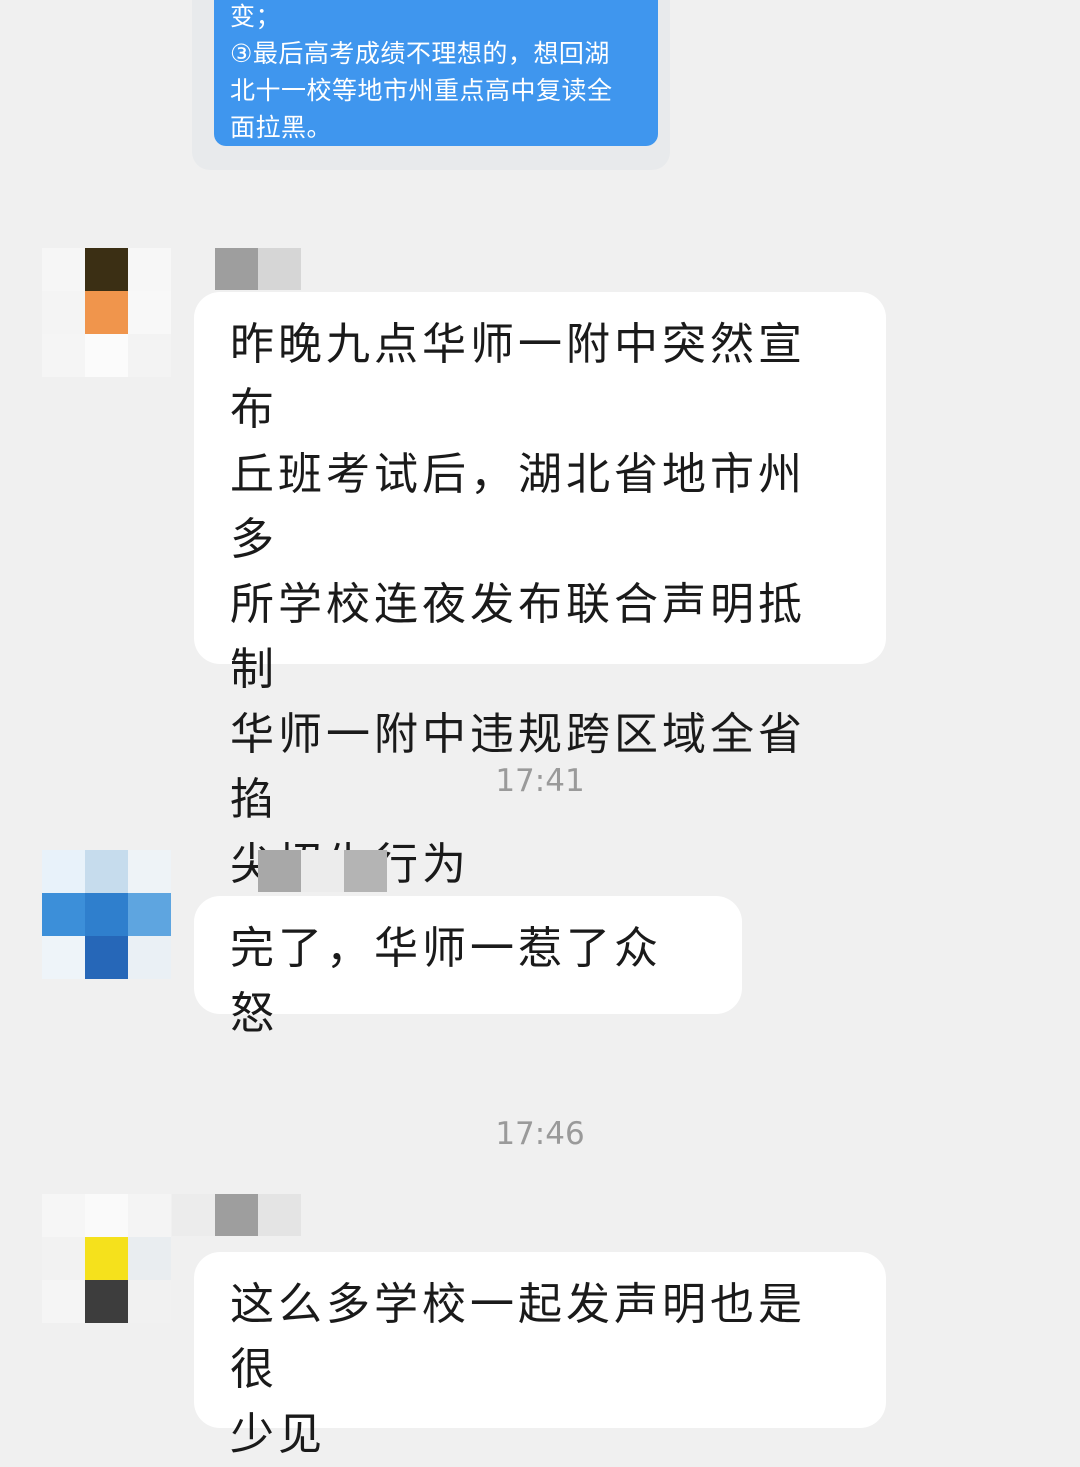 This screenshot has width=1080, height=1467. What do you see at coordinates (420, 53) in the screenshot?
I see `forwarded-line: ③最后高考成绩不理想的，想回湖` at bounding box center [420, 53].